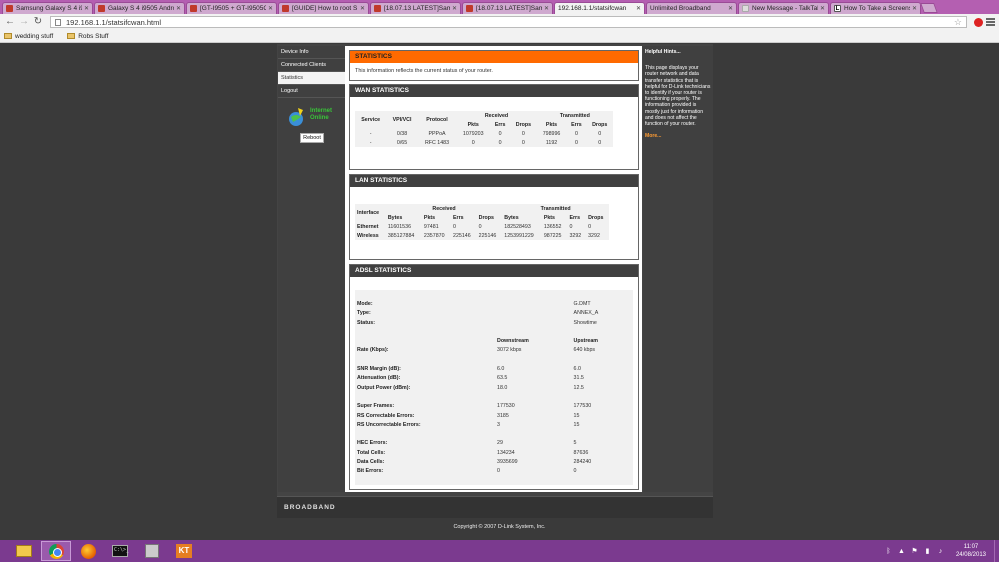  What do you see at coordinates (38, 22) in the screenshot?
I see `reload-icon: ↻` at bounding box center [38, 22].